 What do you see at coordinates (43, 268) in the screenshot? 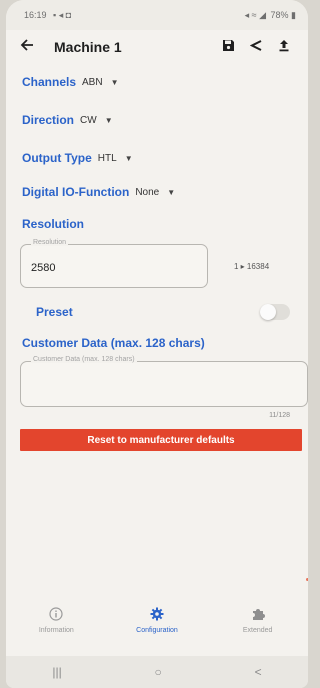
I see `resolution-value: 2580` at bounding box center [43, 268].